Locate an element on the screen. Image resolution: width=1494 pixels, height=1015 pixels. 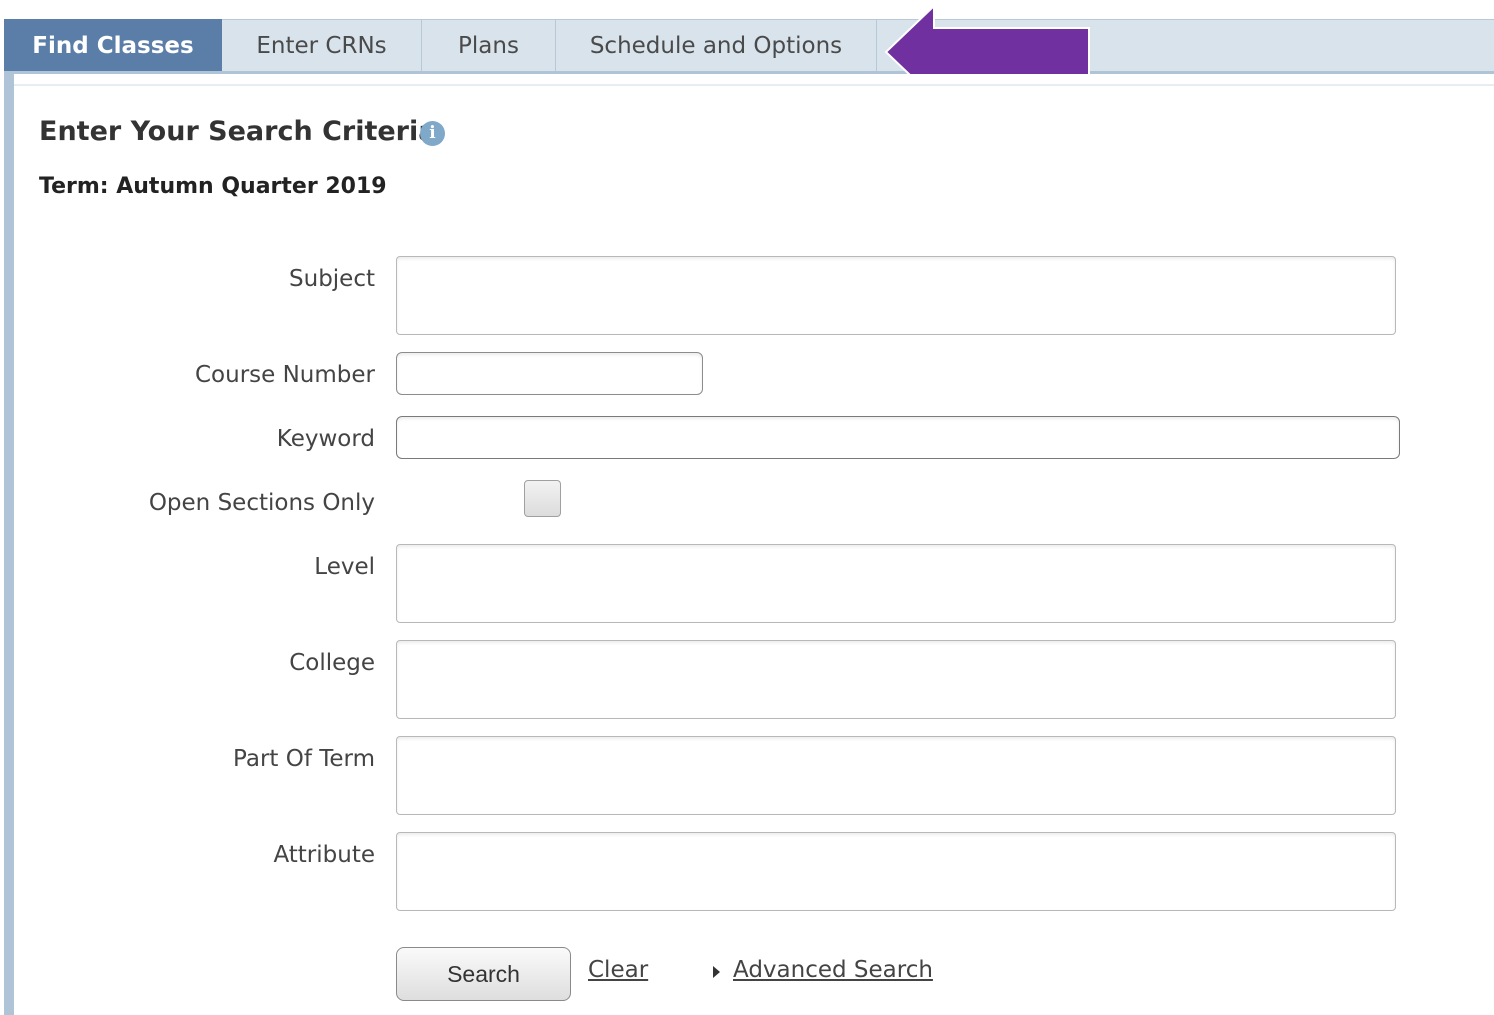
page-title: Enter Your Search Criteria is located at coordinates (238, 131).